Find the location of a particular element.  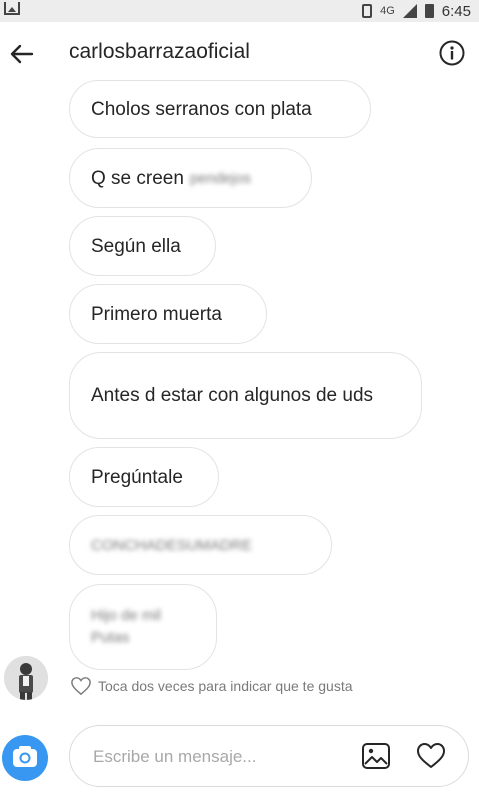

heart-outline-icon is located at coordinates (81, 686).